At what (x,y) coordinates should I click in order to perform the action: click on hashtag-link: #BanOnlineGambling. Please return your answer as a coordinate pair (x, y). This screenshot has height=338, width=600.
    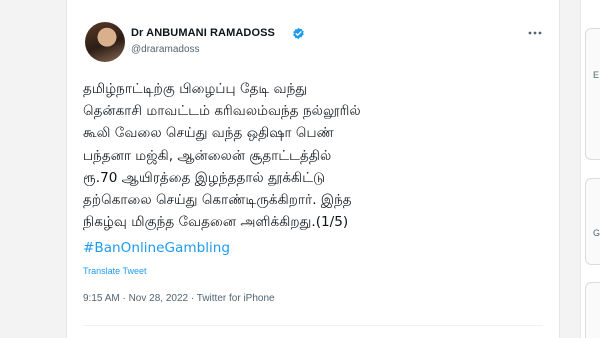
    Looking at the image, I should click on (156, 248).